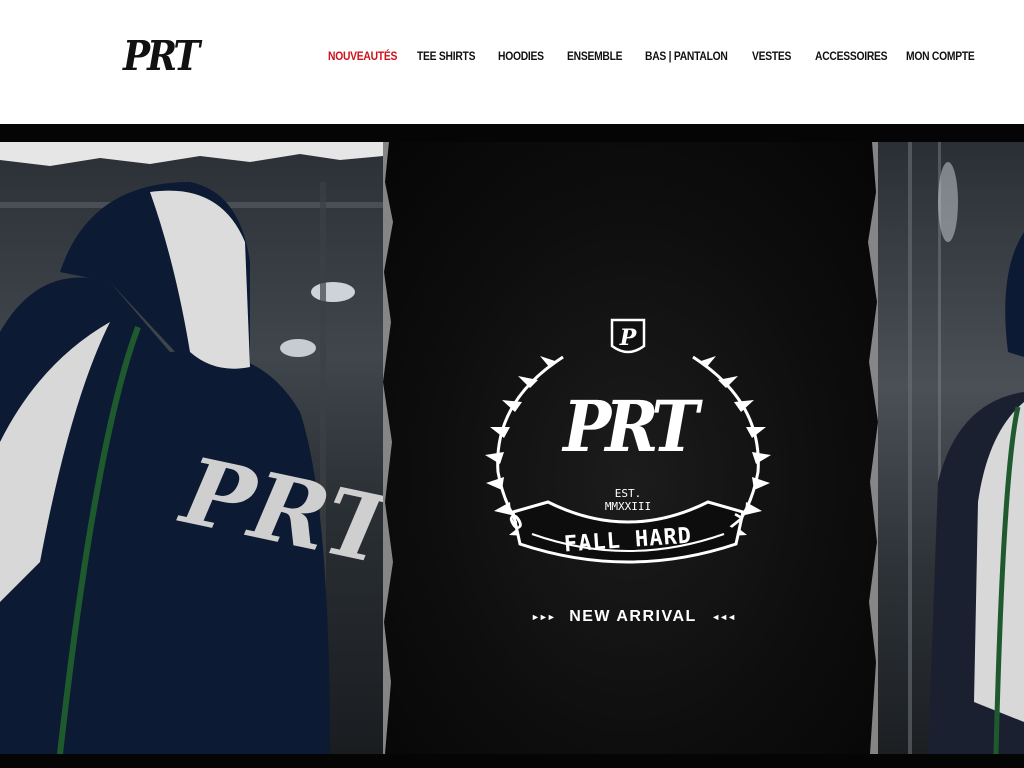 This screenshot has width=1024, height=768. Describe the element at coordinates (521, 56) in the screenshot. I see `nav-item-hoodies: HOODIES` at that location.